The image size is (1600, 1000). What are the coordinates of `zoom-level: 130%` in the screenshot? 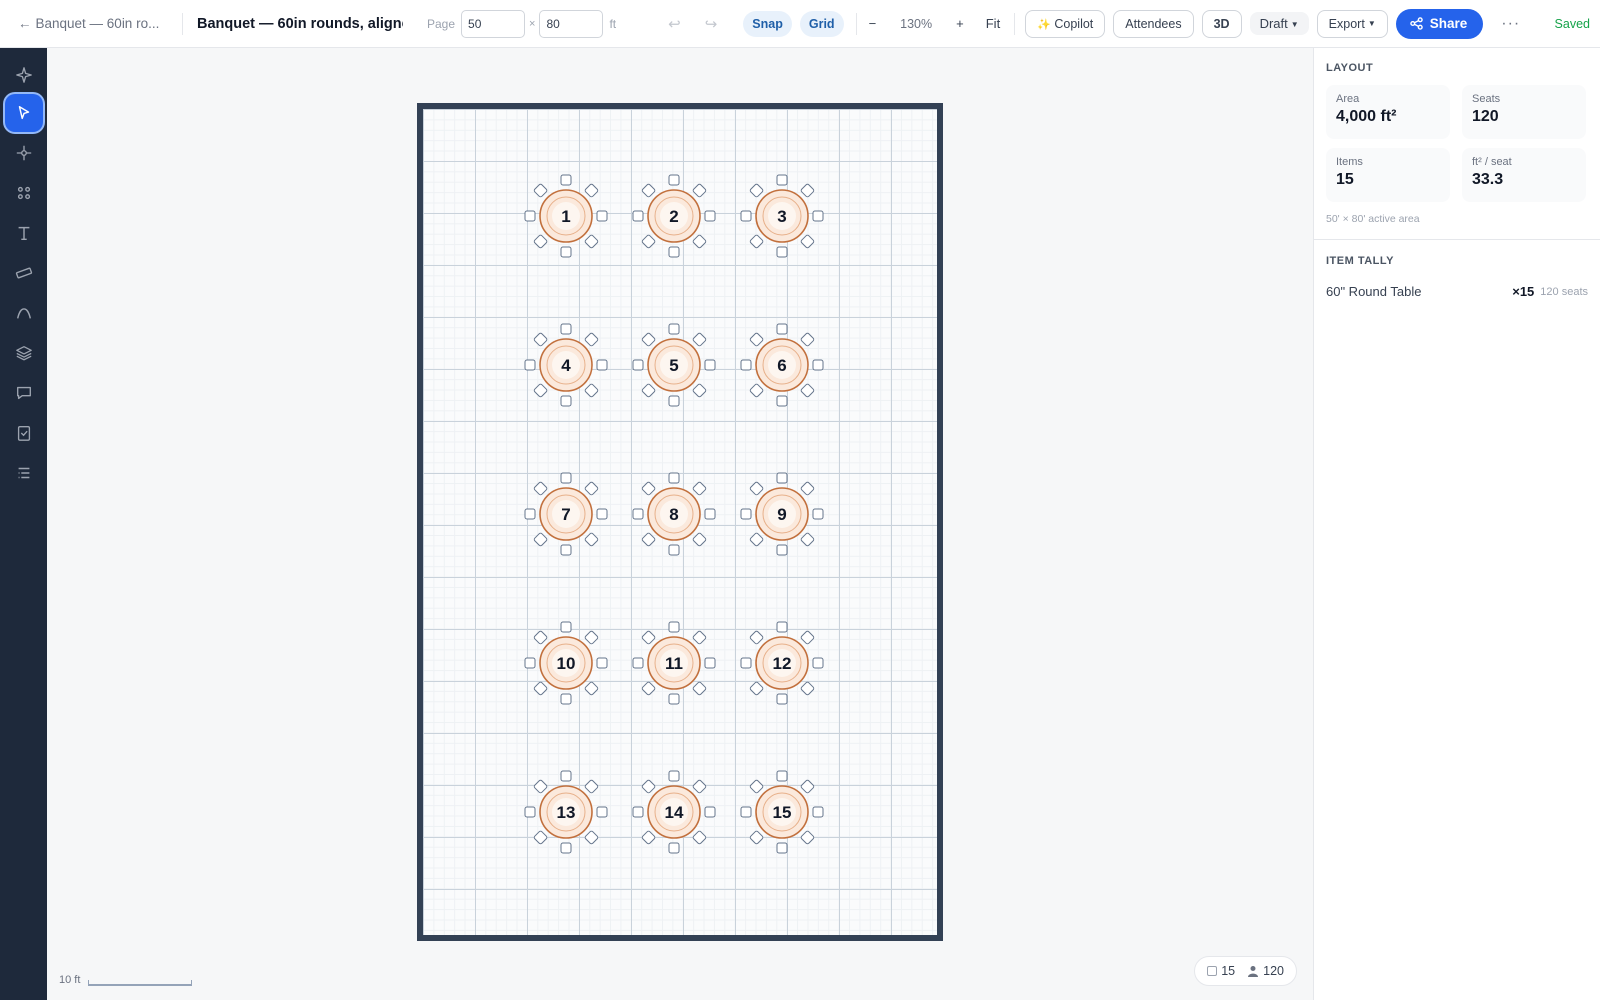 It's located at (916, 24).